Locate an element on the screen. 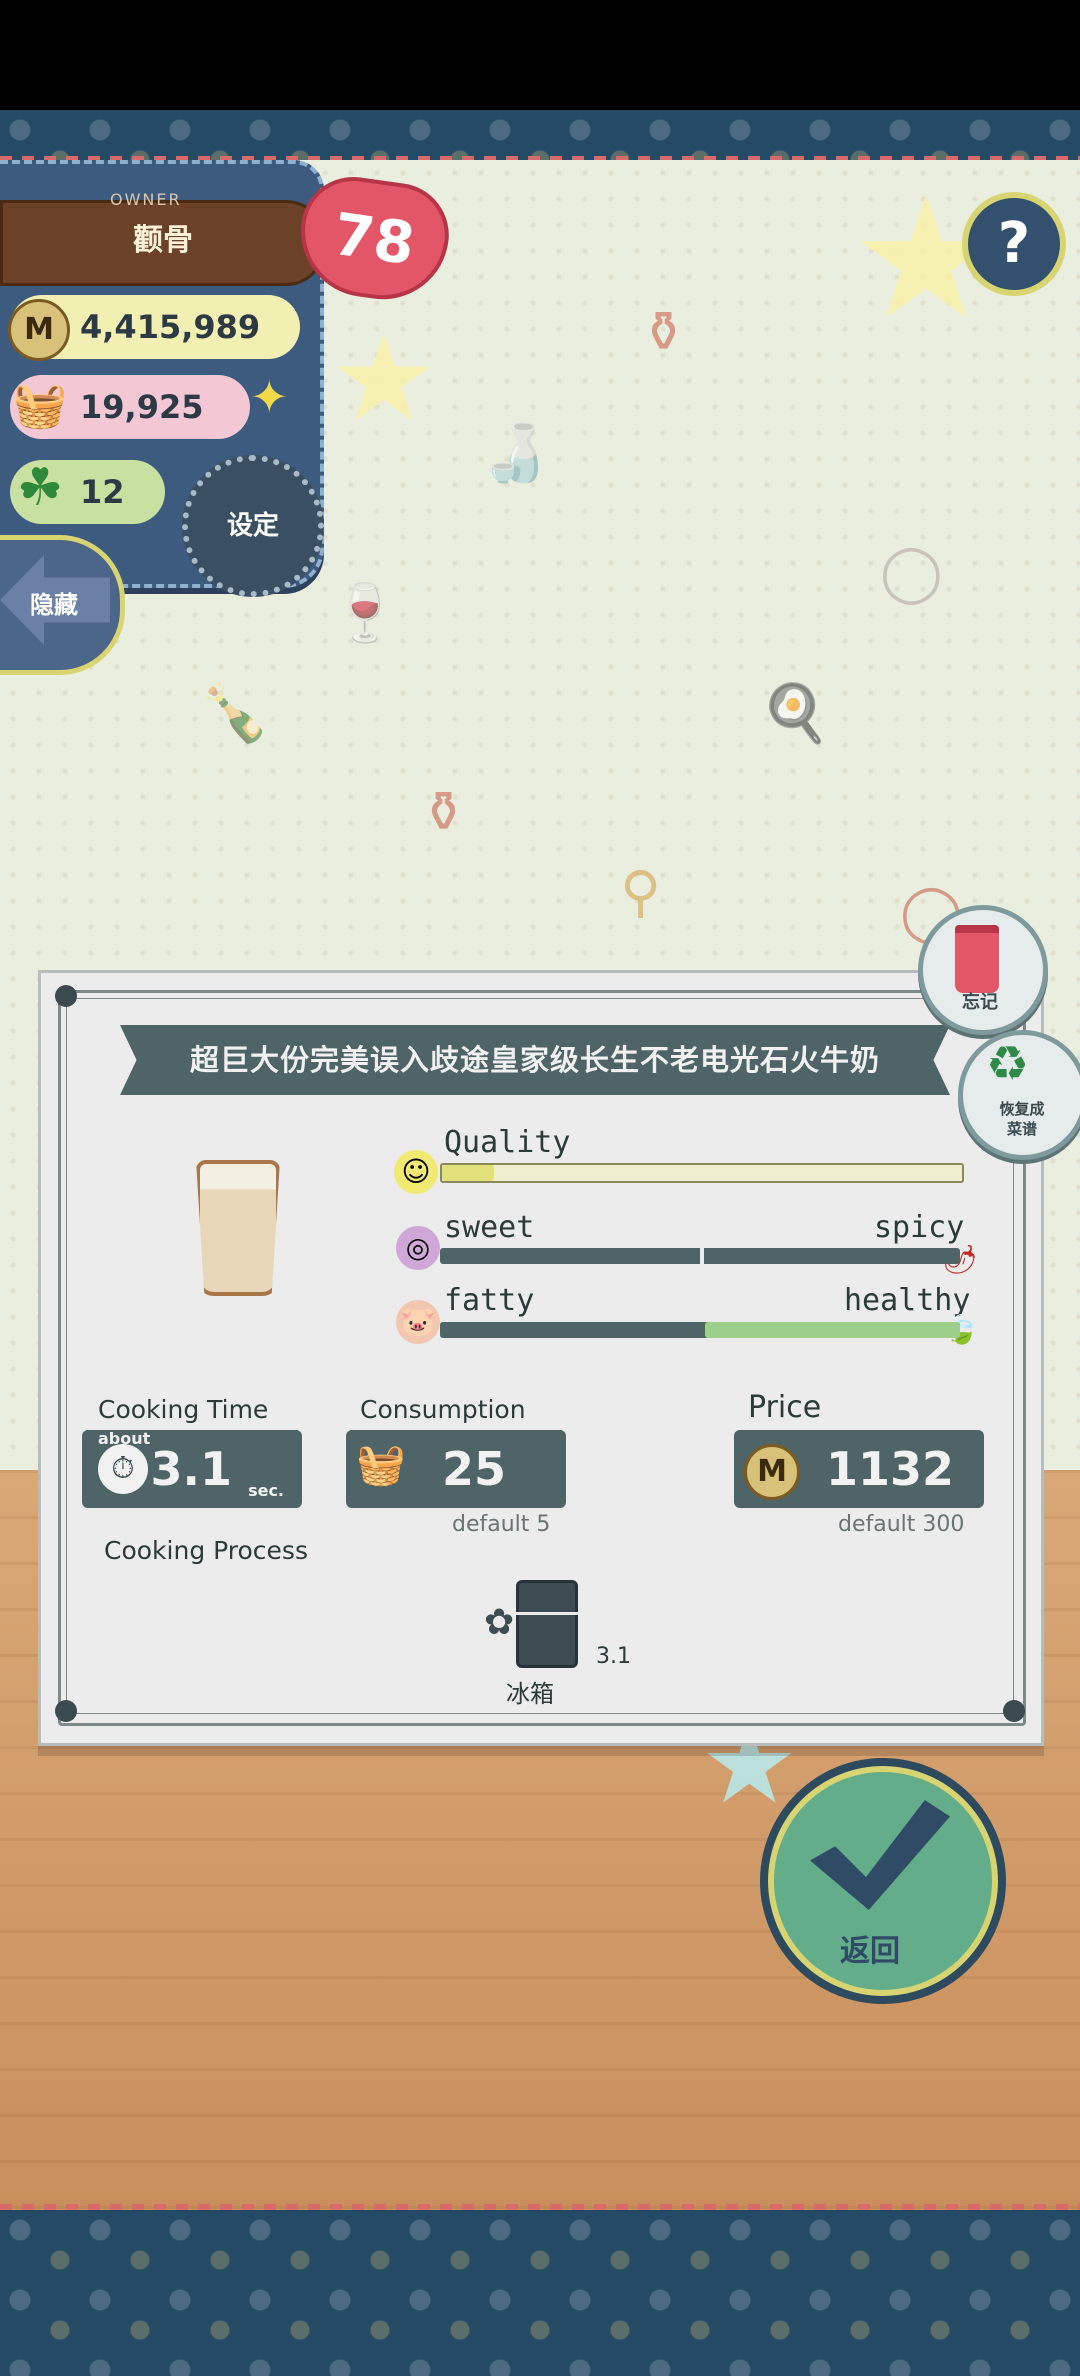 This screenshot has width=1080, height=2376. trash-icon is located at coordinates (977, 959).